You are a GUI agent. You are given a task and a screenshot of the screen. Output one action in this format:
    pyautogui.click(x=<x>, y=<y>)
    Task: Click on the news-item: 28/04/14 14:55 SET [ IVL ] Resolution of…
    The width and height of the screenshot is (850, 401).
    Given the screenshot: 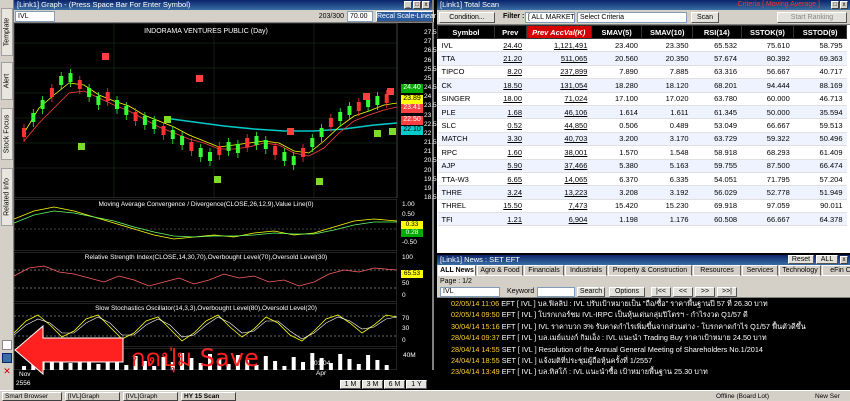 What is the action you would take?
    pyautogui.click(x=643, y=349)
    